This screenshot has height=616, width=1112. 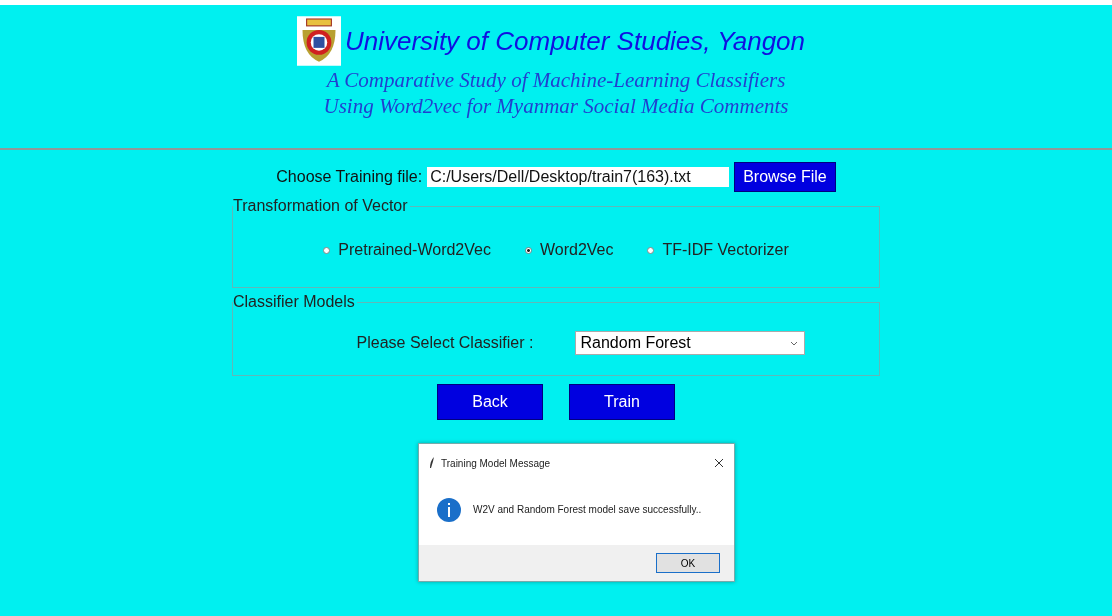 I want to click on feather-icon, so click(x=432, y=463).